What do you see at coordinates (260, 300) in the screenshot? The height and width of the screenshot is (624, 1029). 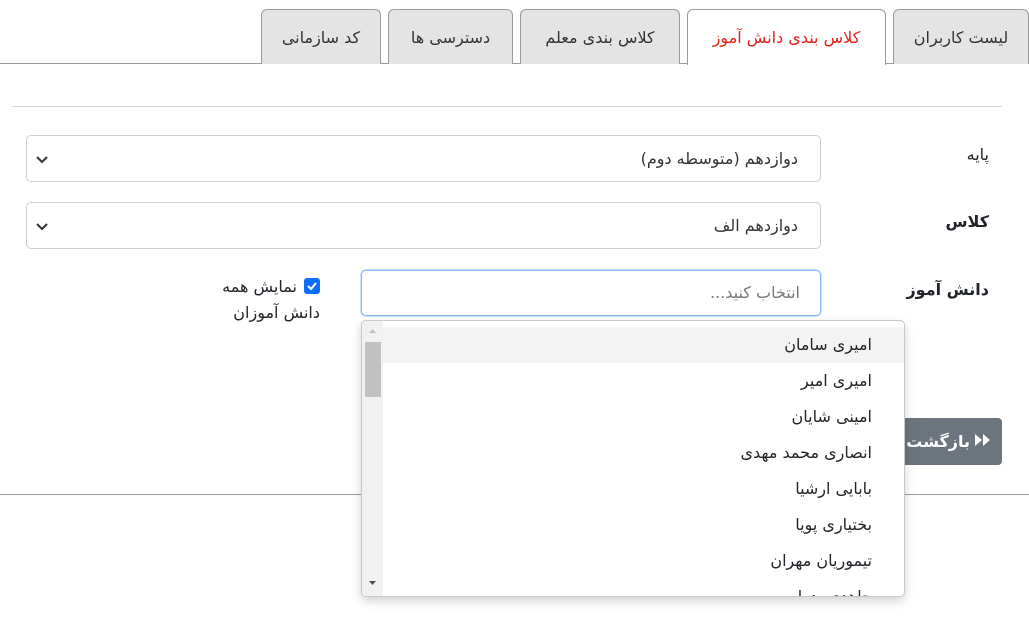 I see `show-all-students-option: نمایش همه دانش آموزان` at bounding box center [260, 300].